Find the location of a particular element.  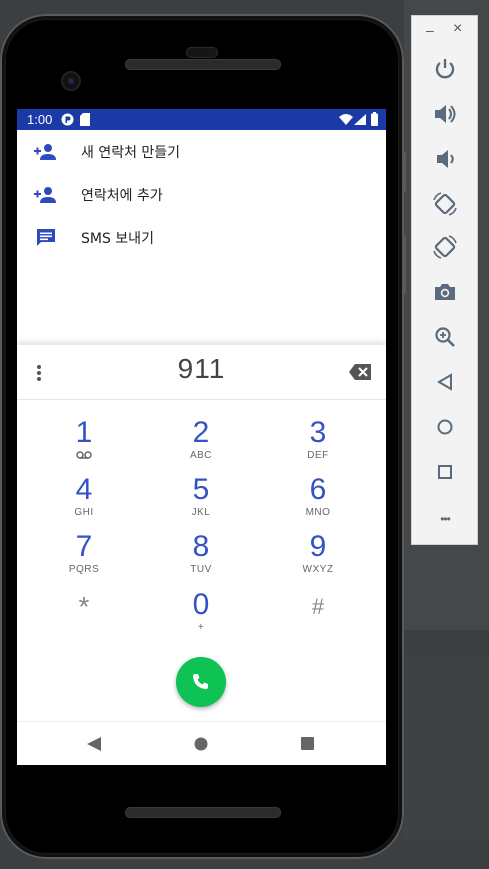

dial-key-8: 8 TUV is located at coordinates (201, 559).